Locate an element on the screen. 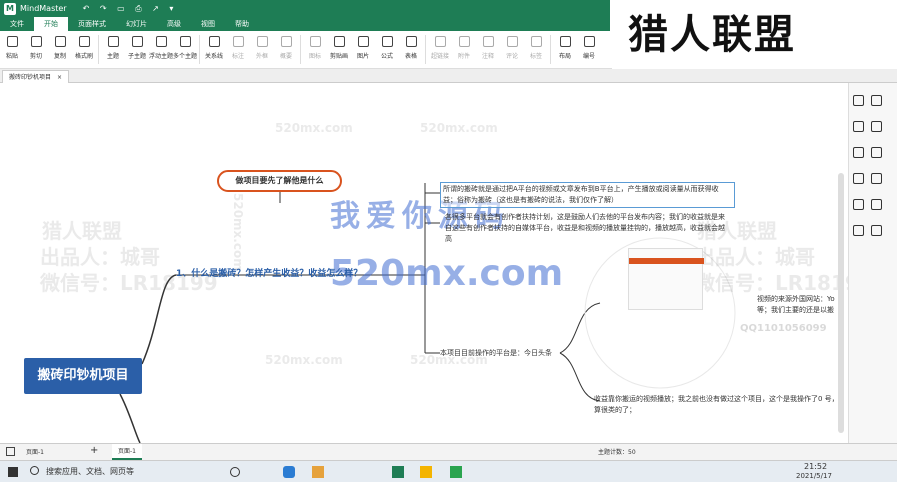  menu-tab-file: 文件 is located at coordinates (17, 24).